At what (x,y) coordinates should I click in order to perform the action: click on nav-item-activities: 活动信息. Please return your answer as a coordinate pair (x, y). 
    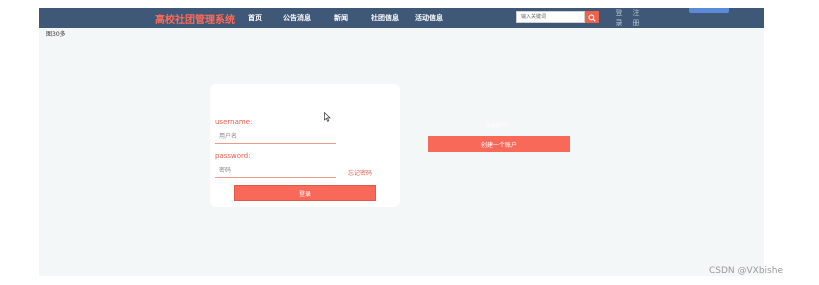
    Looking at the image, I should click on (429, 18).